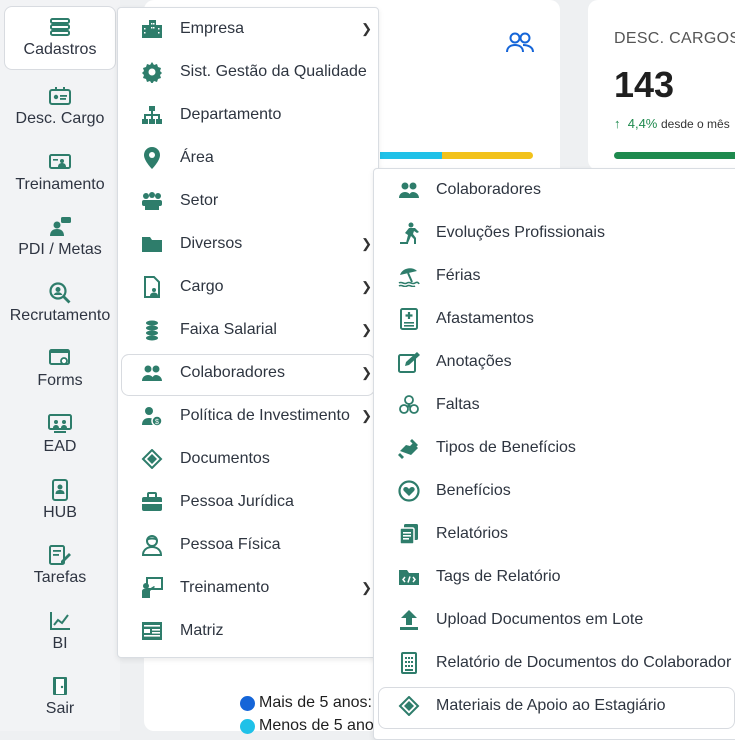 Image resolution: width=735 pixels, height=740 pixels. What do you see at coordinates (506, 447) in the screenshot?
I see `menu-item-label: Tipos de Benefícios` at bounding box center [506, 447].